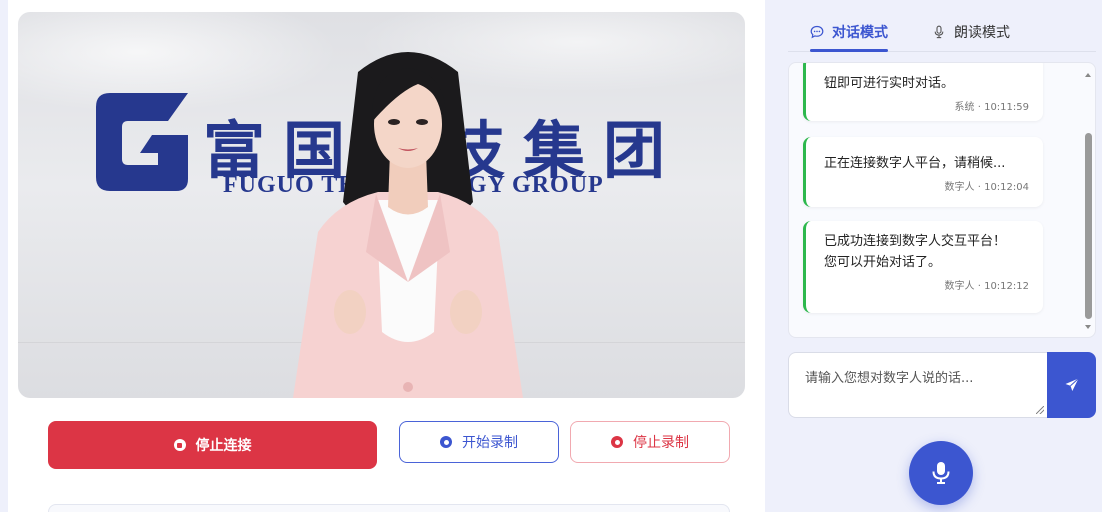 This screenshot has width=1102, height=512. Describe the element at coordinates (860, 33) in the screenshot. I see `tab-dialog-mode-label: 对话模式` at that location.